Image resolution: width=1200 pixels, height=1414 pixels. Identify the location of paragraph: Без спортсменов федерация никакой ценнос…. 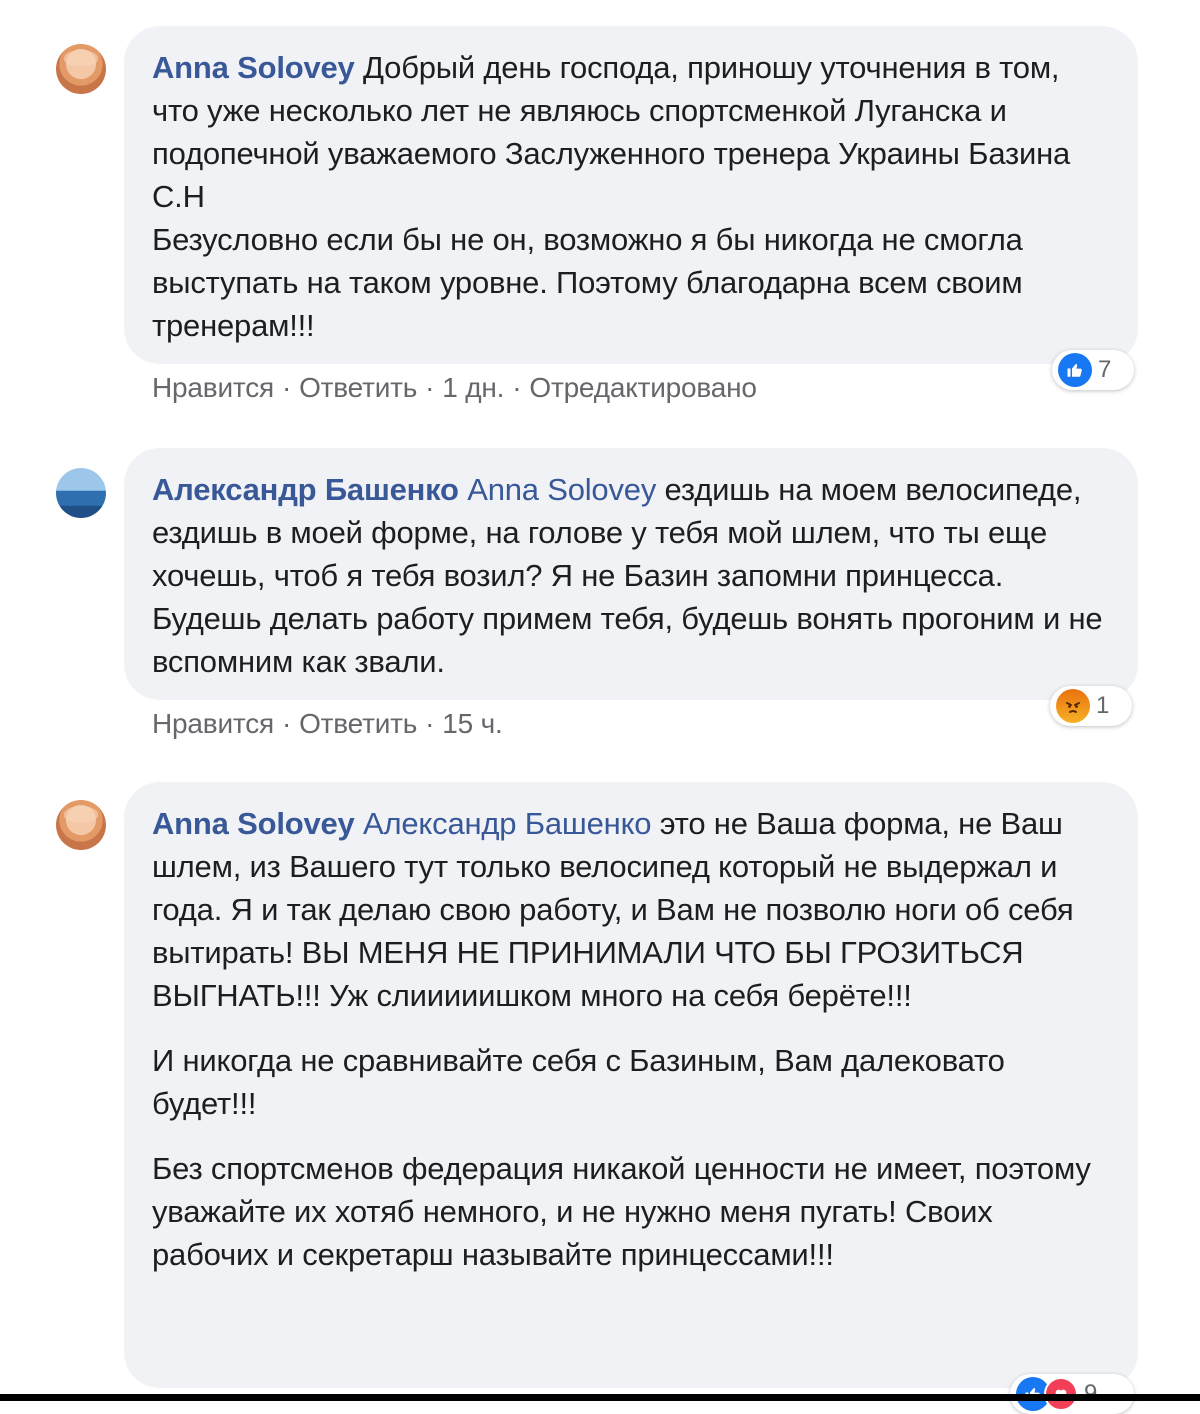
(621, 1211).